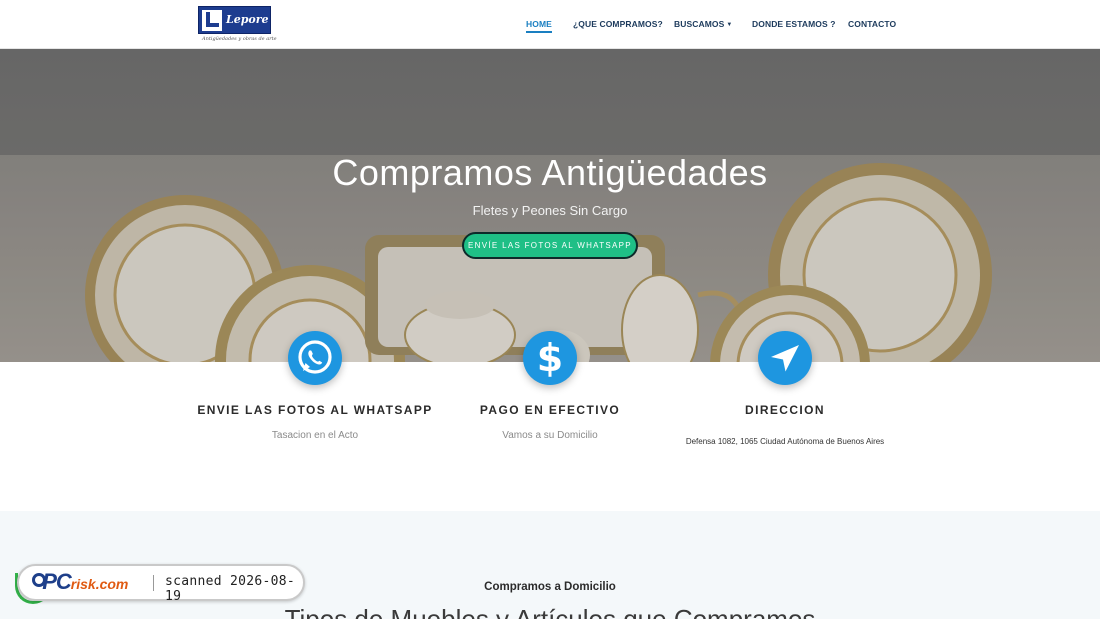 The height and width of the screenshot is (619, 1100). What do you see at coordinates (550, 410) in the screenshot?
I see `feature-title: PAGO EN EFECTIVO` at bounding box center [550, 410].